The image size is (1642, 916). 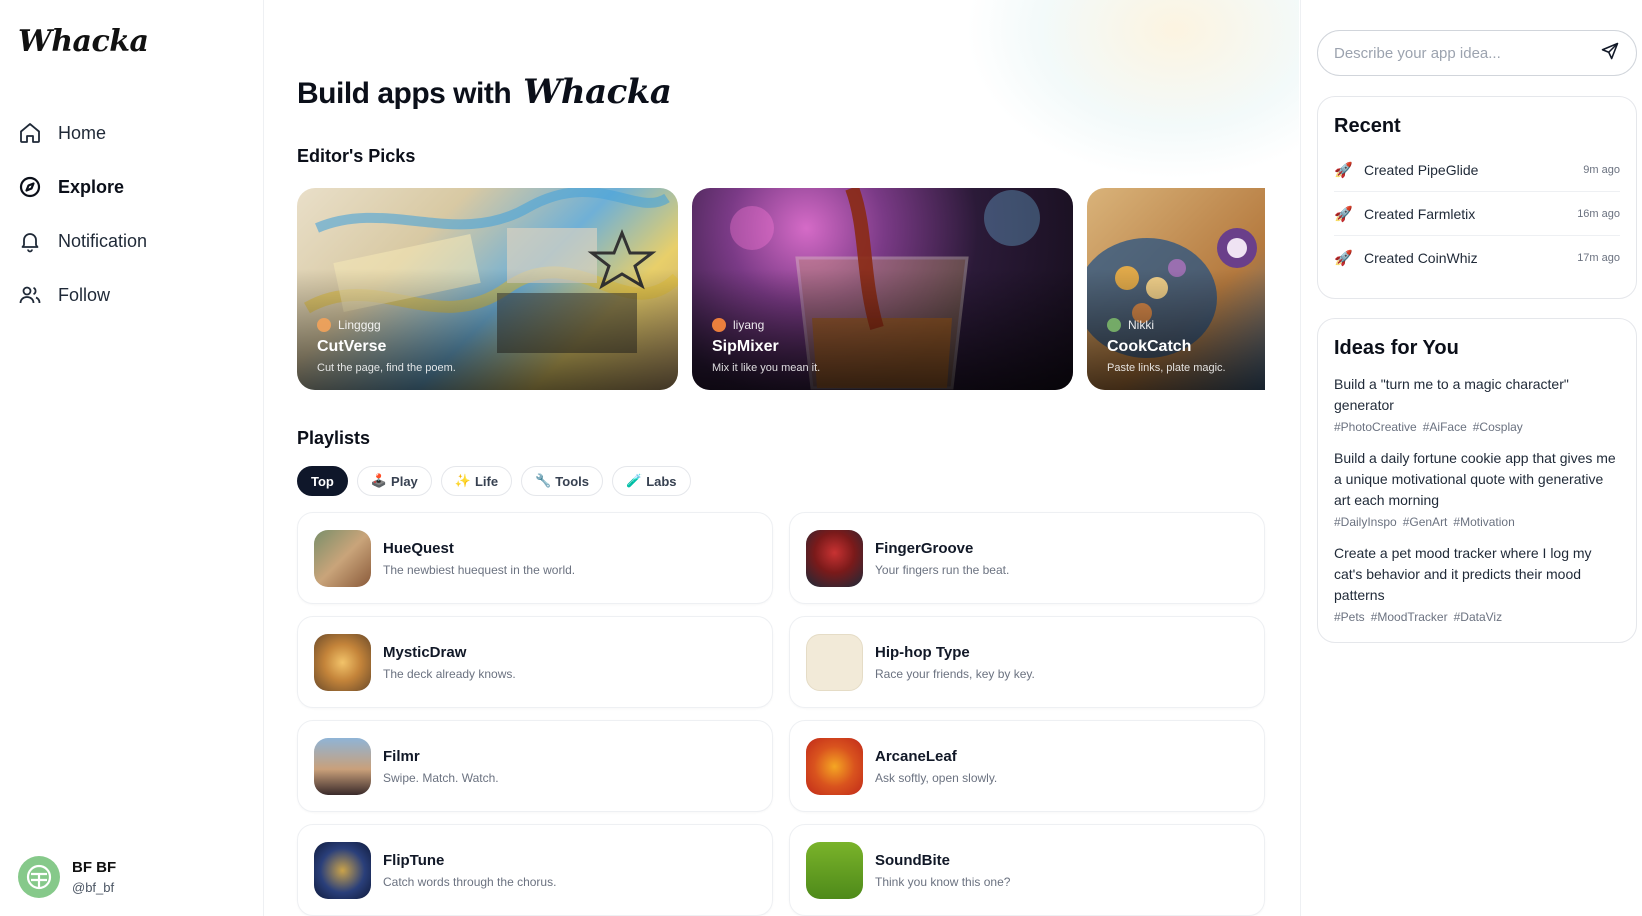 I want to click on wrench-icon: 🔧, so click(x=543, y=480).